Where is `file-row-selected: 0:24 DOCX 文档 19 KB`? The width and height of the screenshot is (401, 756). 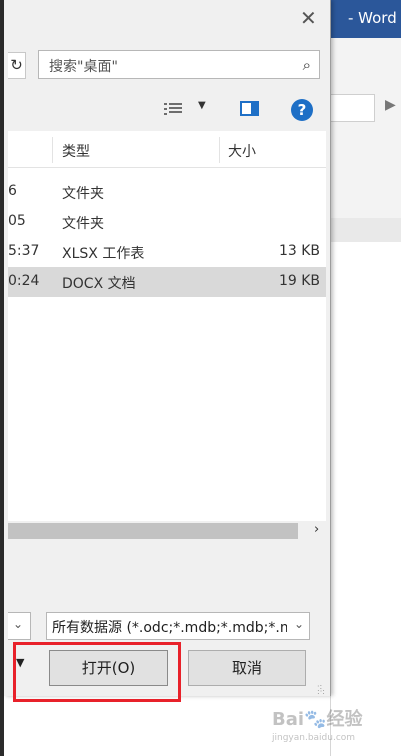
file-row-selected: 0:24 DOCX 文档 19 KB is located at coordinates (167, 282).